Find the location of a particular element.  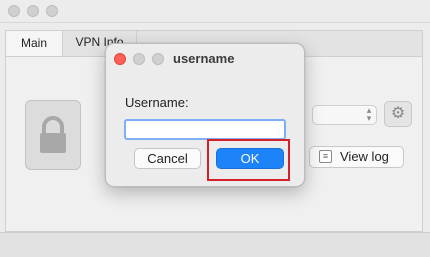

log-icon: ≡ is located at coordinates (325, 156).